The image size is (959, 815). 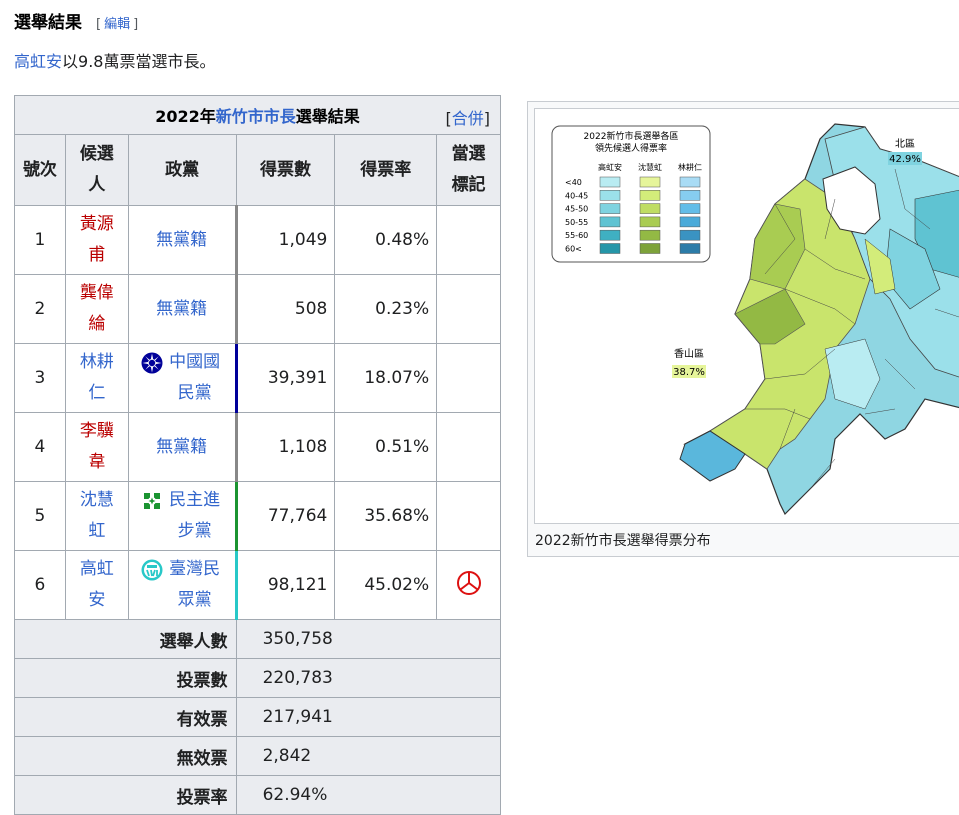 I want to click on summary-value: 2,842, so click(x=368, y=756).